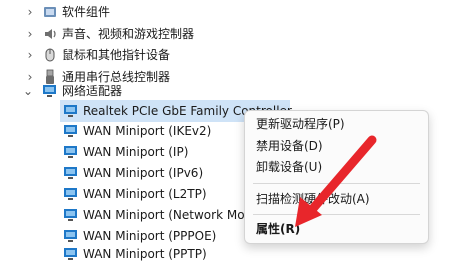 The height and width of the screenshot is (265, 452). I want to click on software-component-icon, so click(50, 12).